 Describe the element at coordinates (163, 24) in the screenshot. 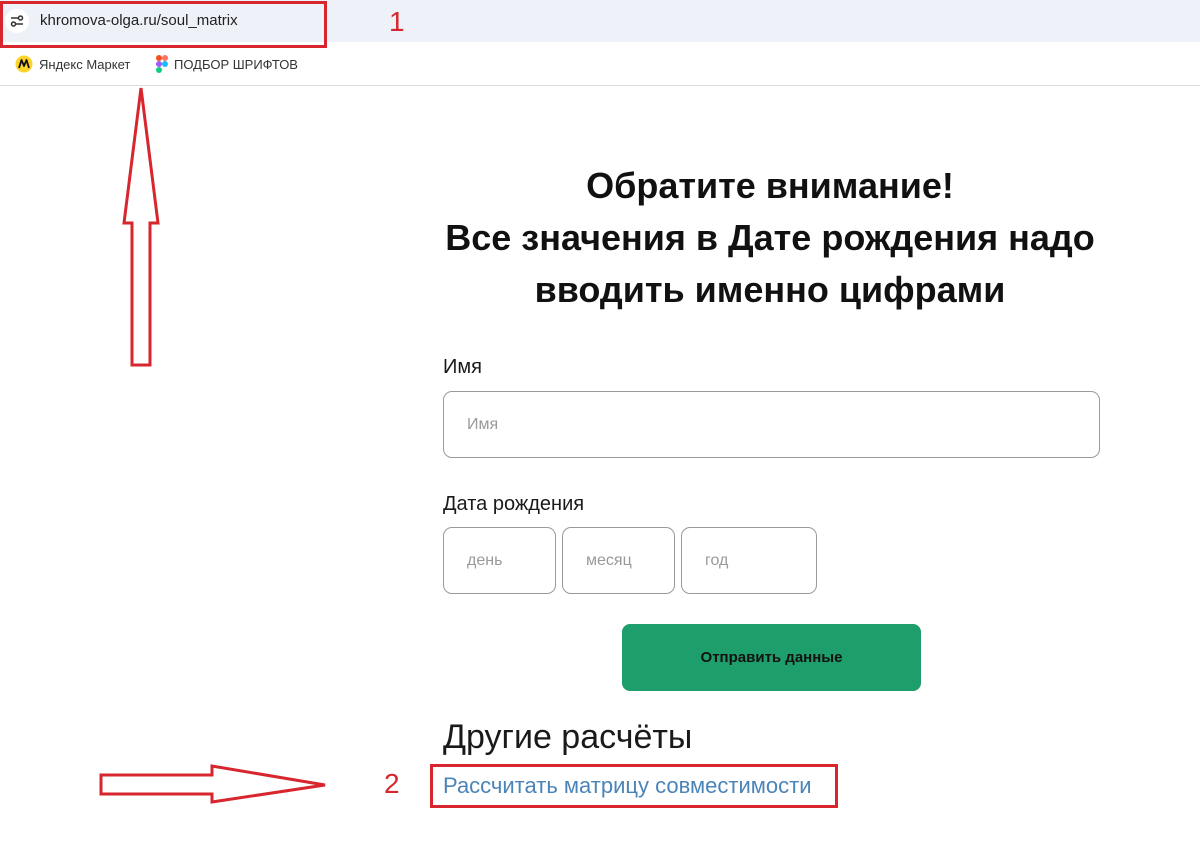

I see `annotation-box-url` at that location.